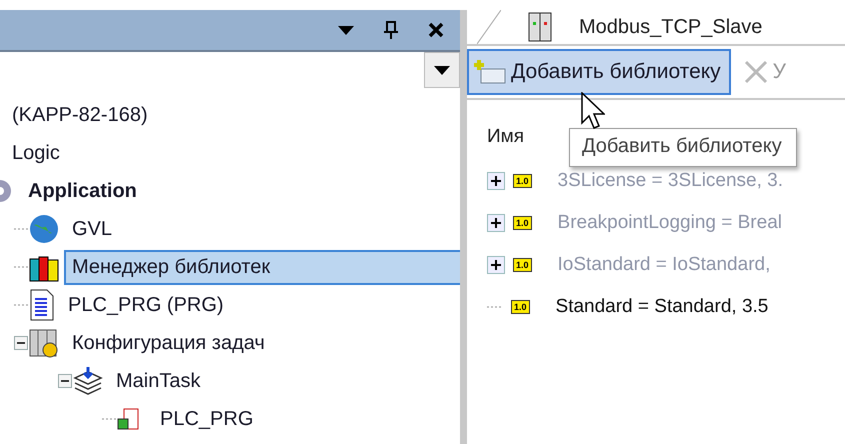 This screenshot has height=444, width=845. I want to click on tree-item: PLC_PRG (PRG), so click(146, 305).